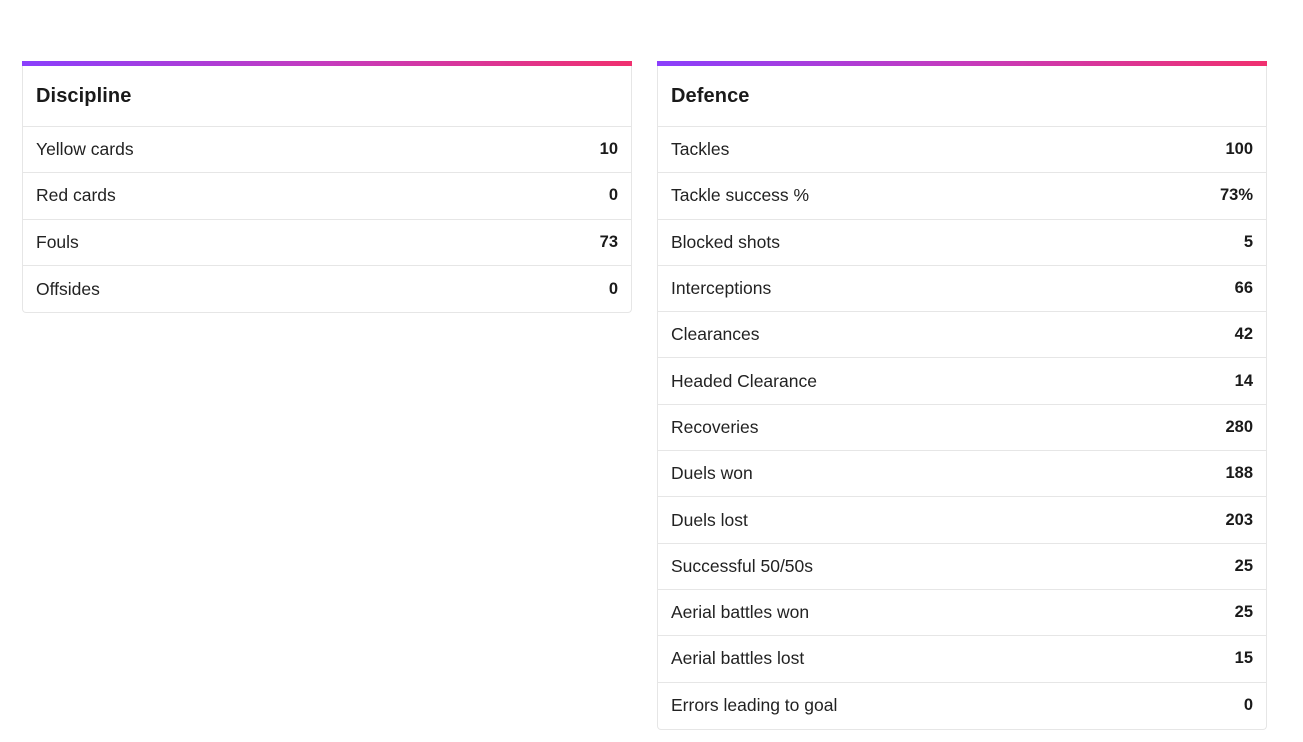  What do you see at coordinates (1243, 288) in the screenshot?
I see `stat-value: 66` at bounding box center [1243, 288].